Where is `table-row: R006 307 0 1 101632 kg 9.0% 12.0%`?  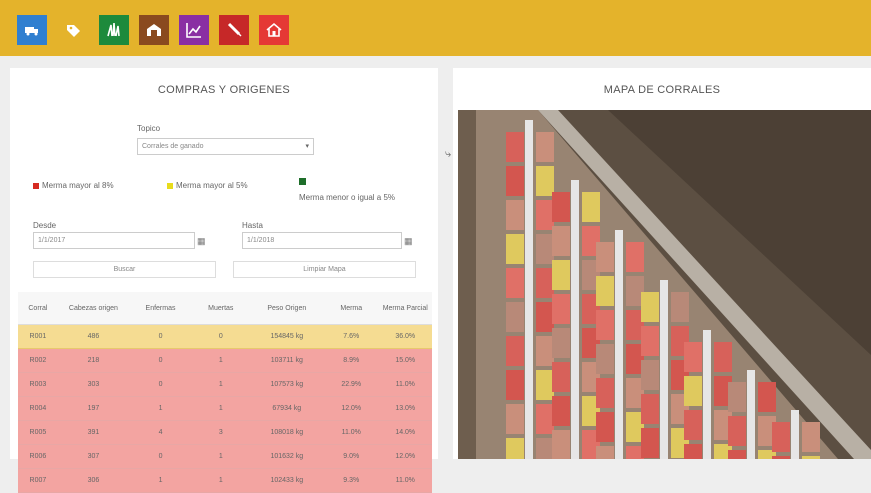 table-row: R006 307 0 1 101632 kg 9.0% 12.0% is located at coordinates (225, 456).